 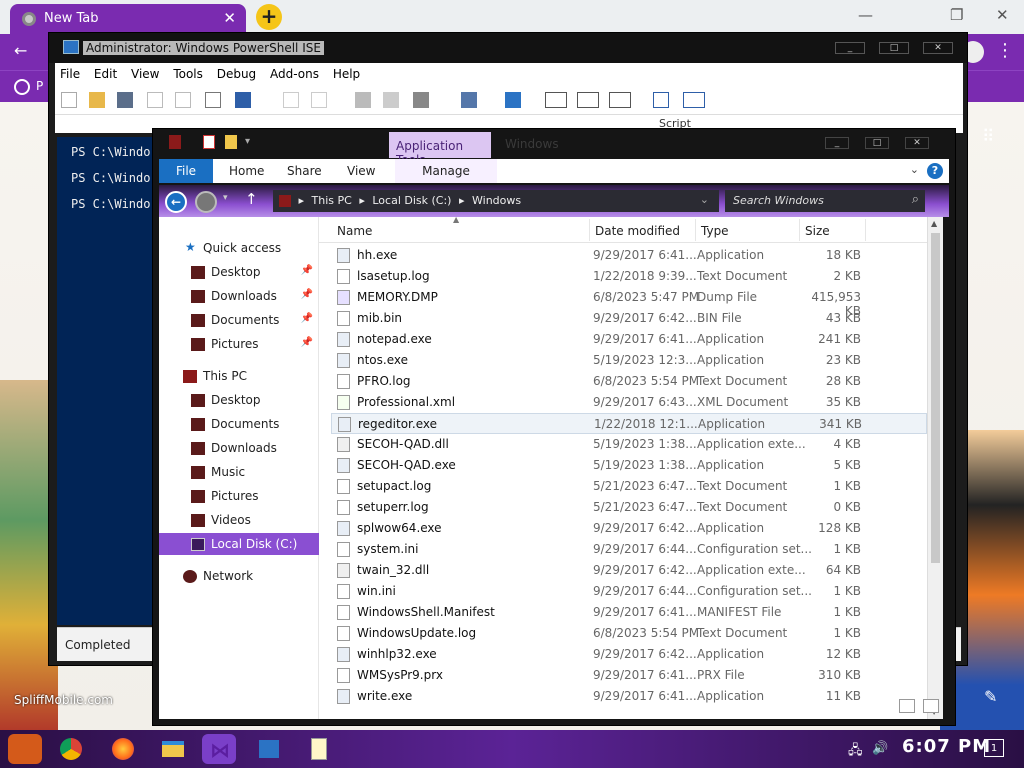 What do you see at coordinates (105, 72) in the screenshot?
I see `menu-edit: Edit` at bounding box center [105, 72].